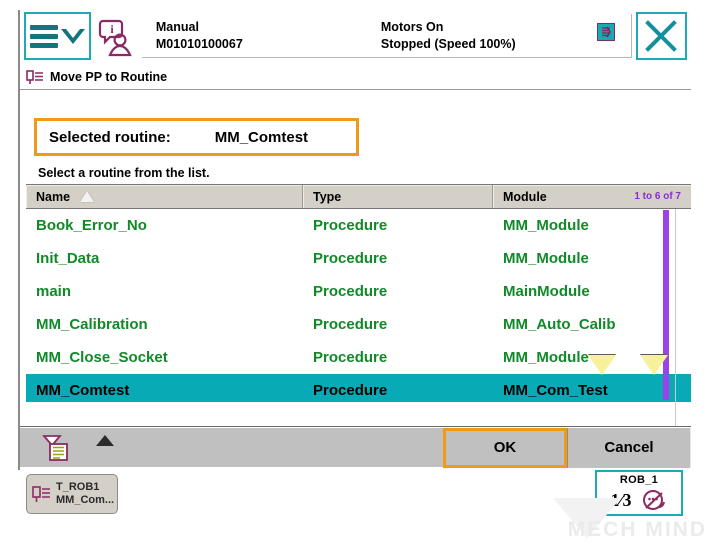 The height and width of the screenshot is (544, 709). I want to click on hamburger-menu-icon, so click(43, 36).